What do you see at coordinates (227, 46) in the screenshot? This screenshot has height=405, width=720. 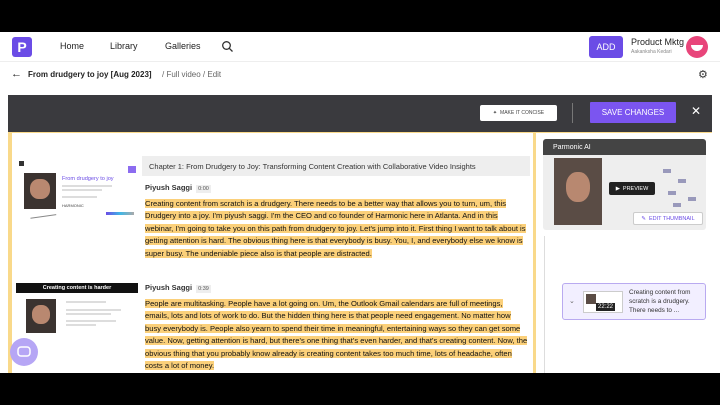 I see `search-icon` at bounding box center [227, 46].